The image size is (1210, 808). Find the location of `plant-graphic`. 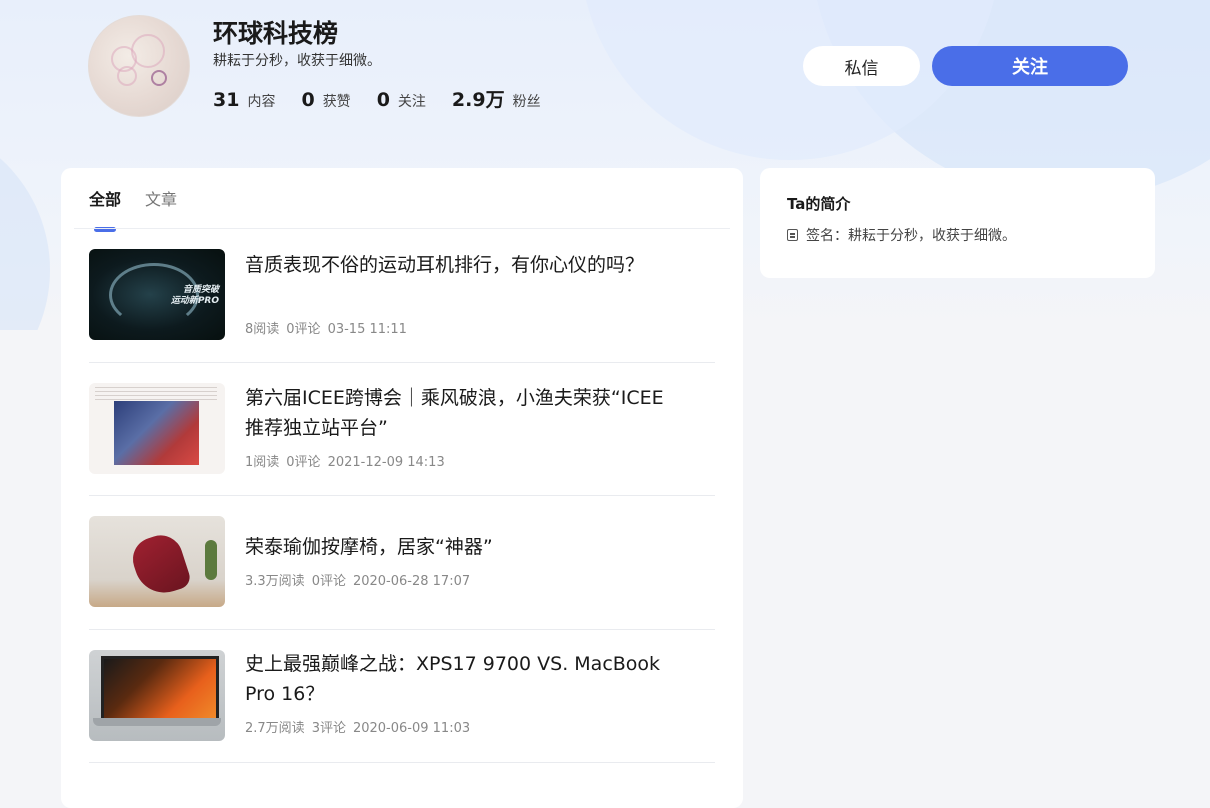

plant-graphic is located at coordinates (211, 560).